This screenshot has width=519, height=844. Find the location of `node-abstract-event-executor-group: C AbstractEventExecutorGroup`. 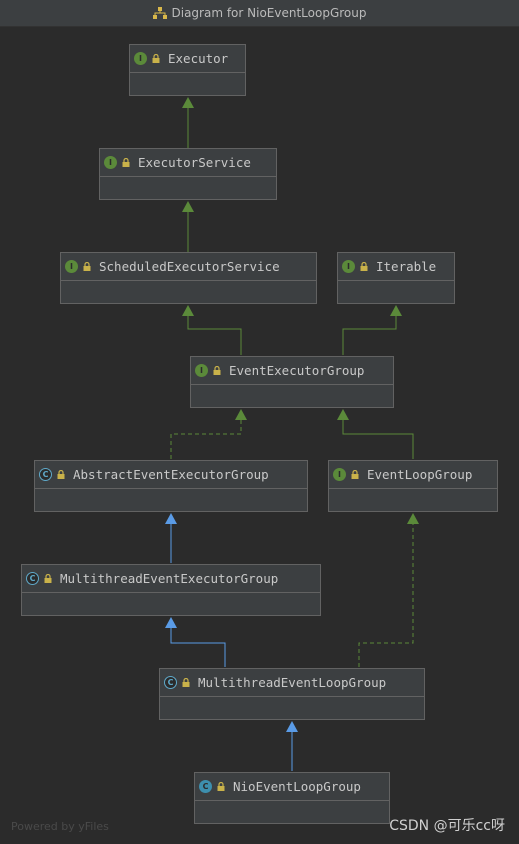

node-abstract-event-executor-group: C AbstractEventExecutorGroup is located at coordinates (171, 486).